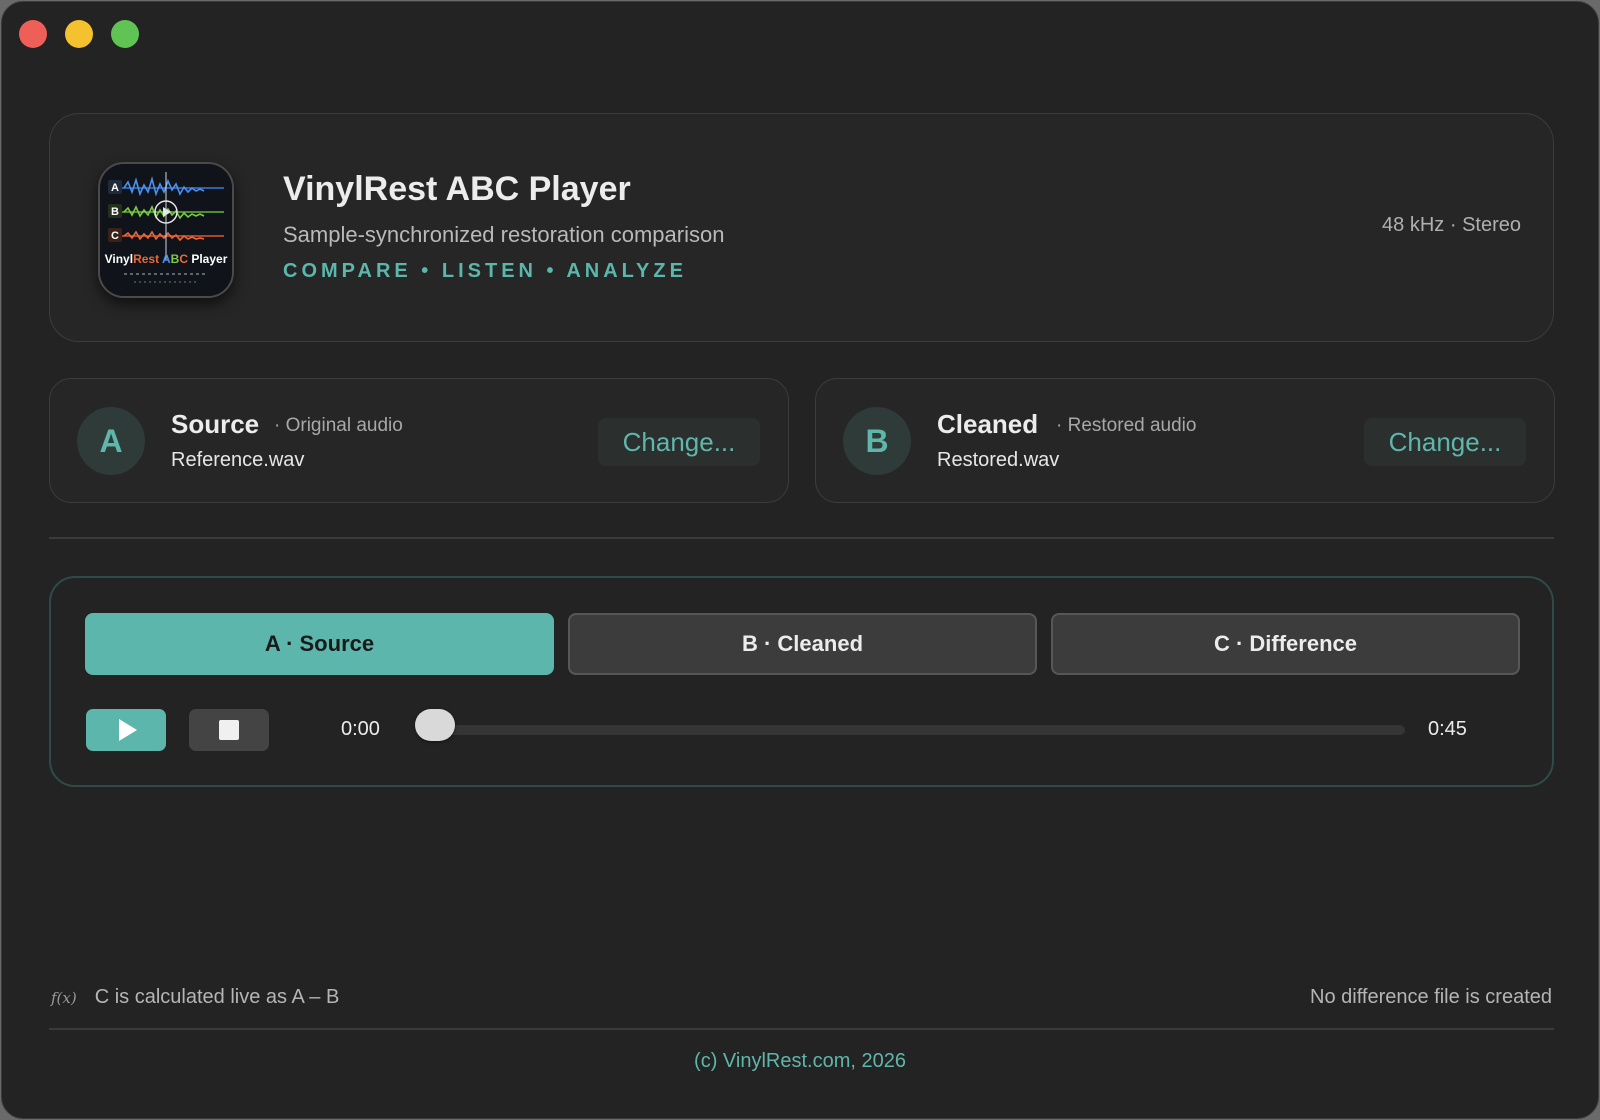  Describe the element at coordinates (115, 188) in the screenshot. I see `svg-text: A` at that location.